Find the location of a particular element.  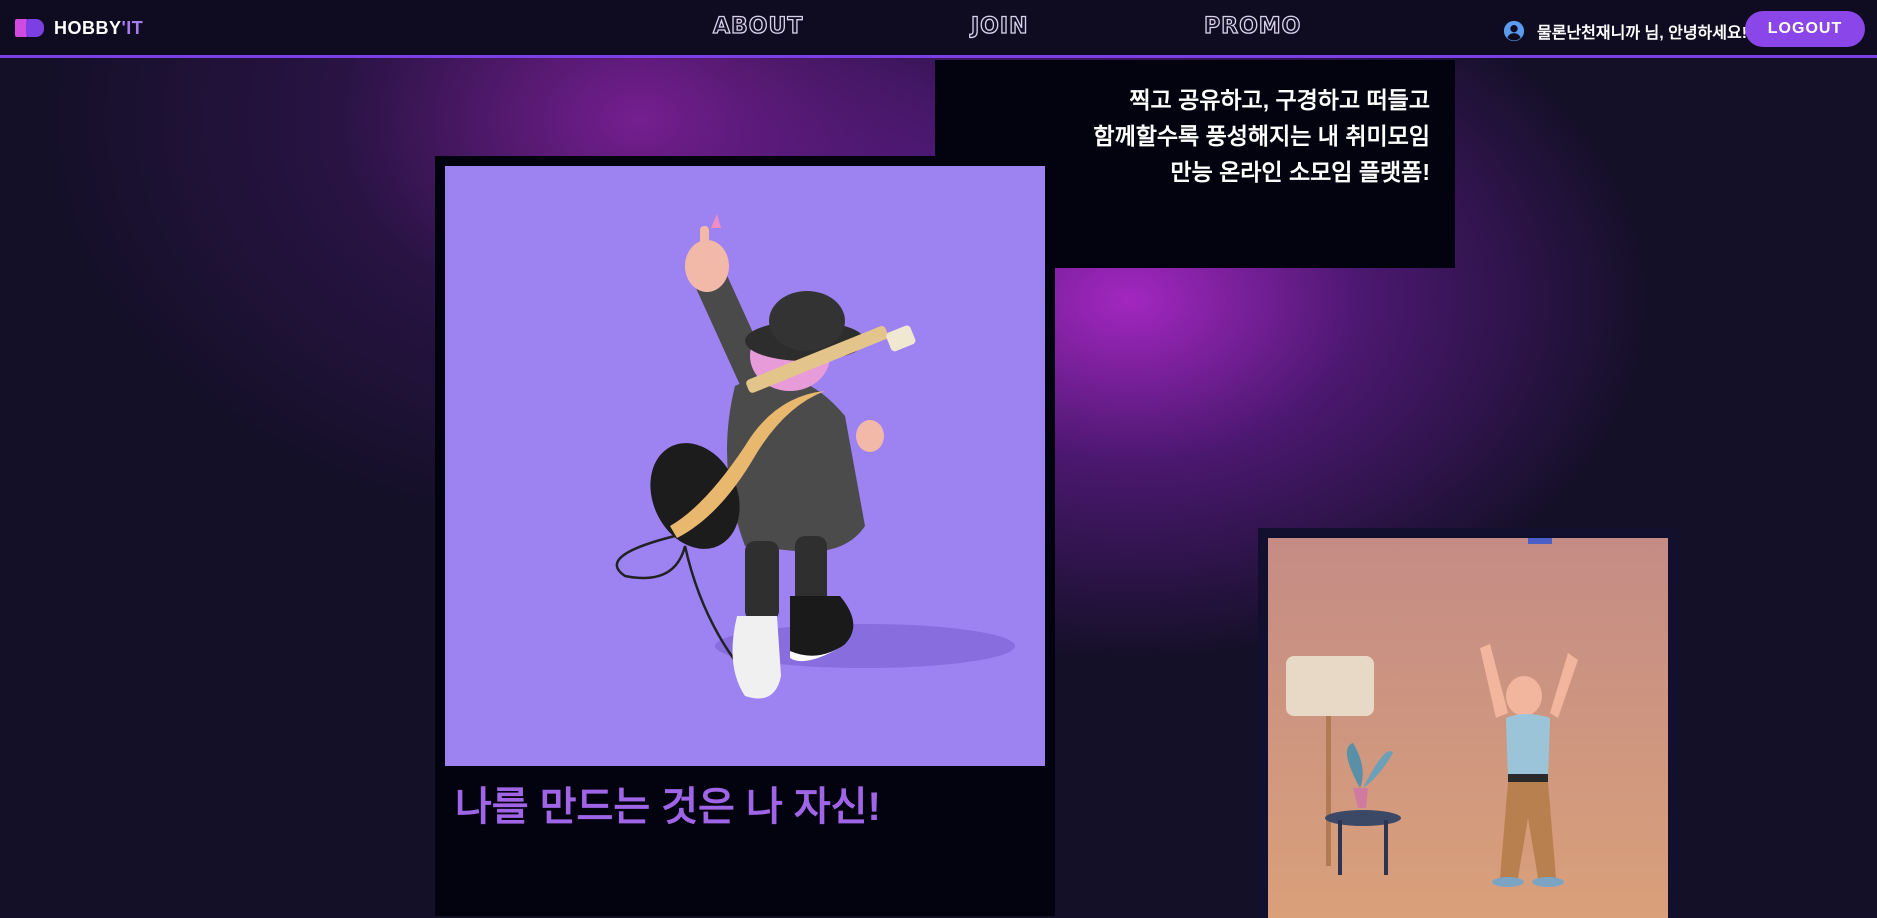

logout-button: LOGOUT is located at coordinates (1805, 29).